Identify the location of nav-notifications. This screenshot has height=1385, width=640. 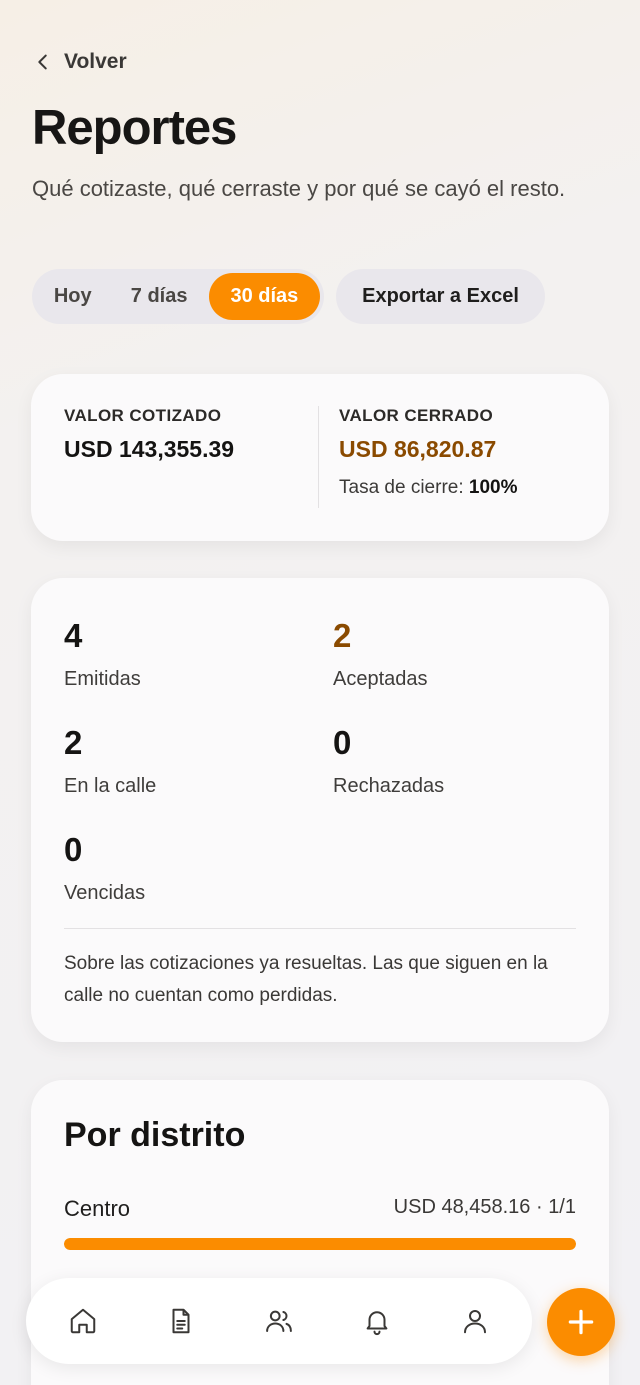
(377, 1321).